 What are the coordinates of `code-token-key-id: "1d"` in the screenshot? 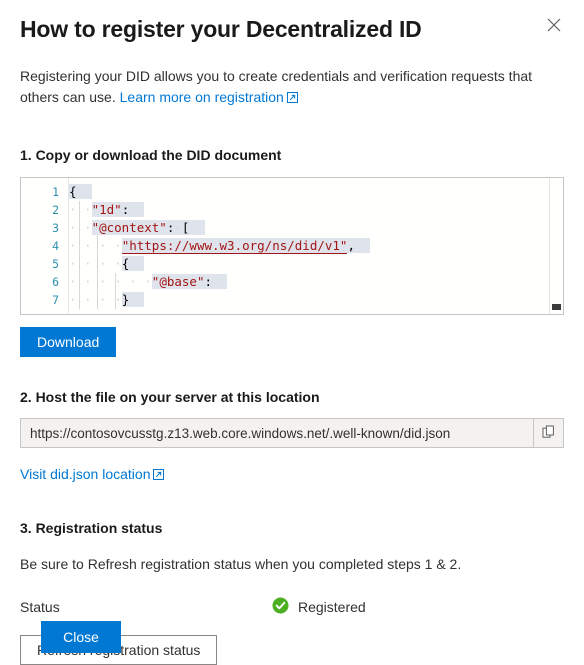 It's located at (106, 209).